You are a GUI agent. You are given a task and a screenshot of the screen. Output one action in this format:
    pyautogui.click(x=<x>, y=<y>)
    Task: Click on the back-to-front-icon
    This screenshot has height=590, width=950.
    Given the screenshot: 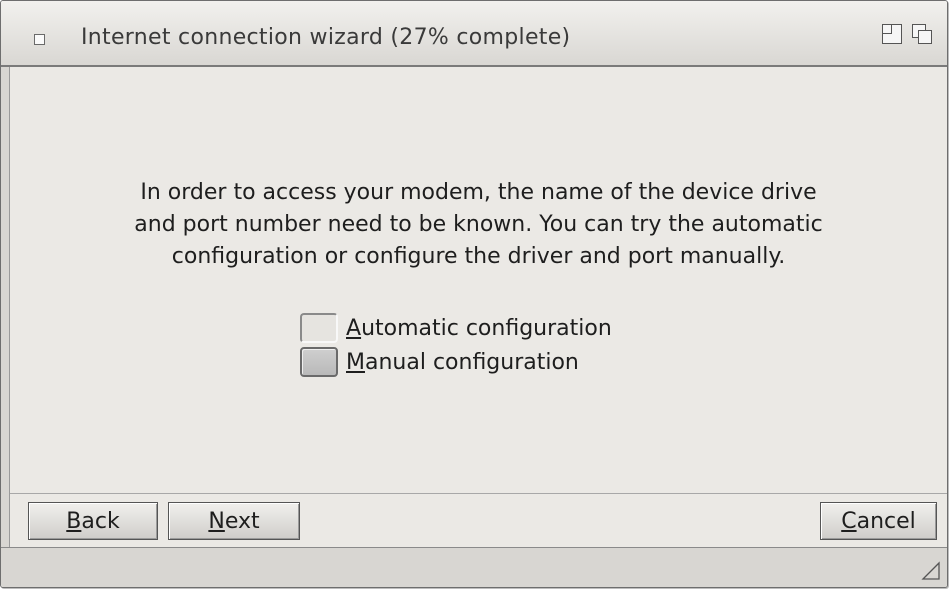 What is the action you would take?
    pyautogui.click(x=922, y=34)
    